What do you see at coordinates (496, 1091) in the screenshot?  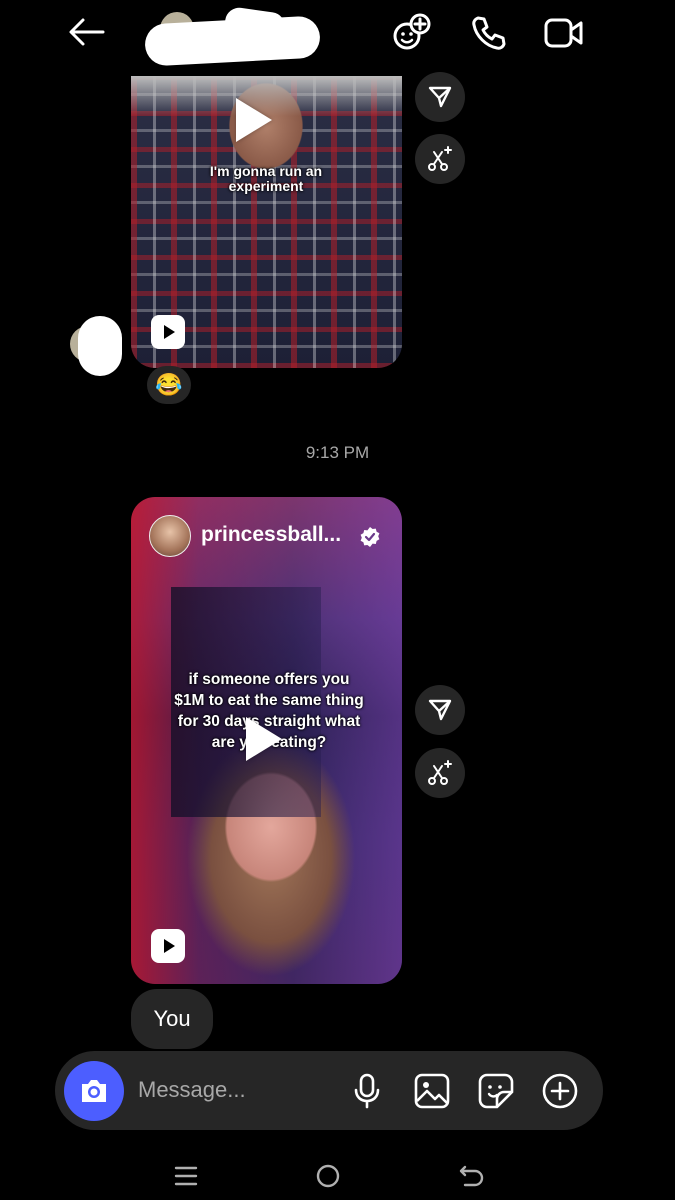 I see `sticker-icon` at bounding box center [496, 1091].